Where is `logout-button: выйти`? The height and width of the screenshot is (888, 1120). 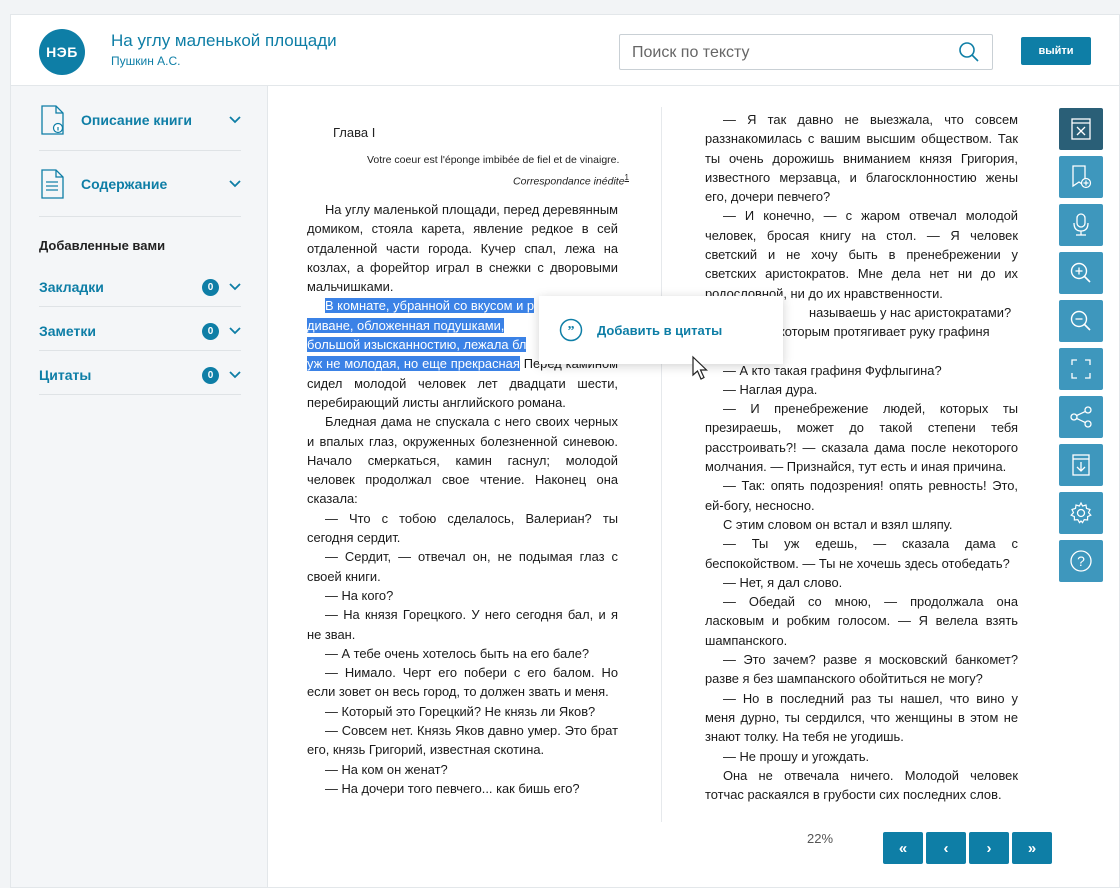 logout-button: выйти is located at coordinates (1056, 51).